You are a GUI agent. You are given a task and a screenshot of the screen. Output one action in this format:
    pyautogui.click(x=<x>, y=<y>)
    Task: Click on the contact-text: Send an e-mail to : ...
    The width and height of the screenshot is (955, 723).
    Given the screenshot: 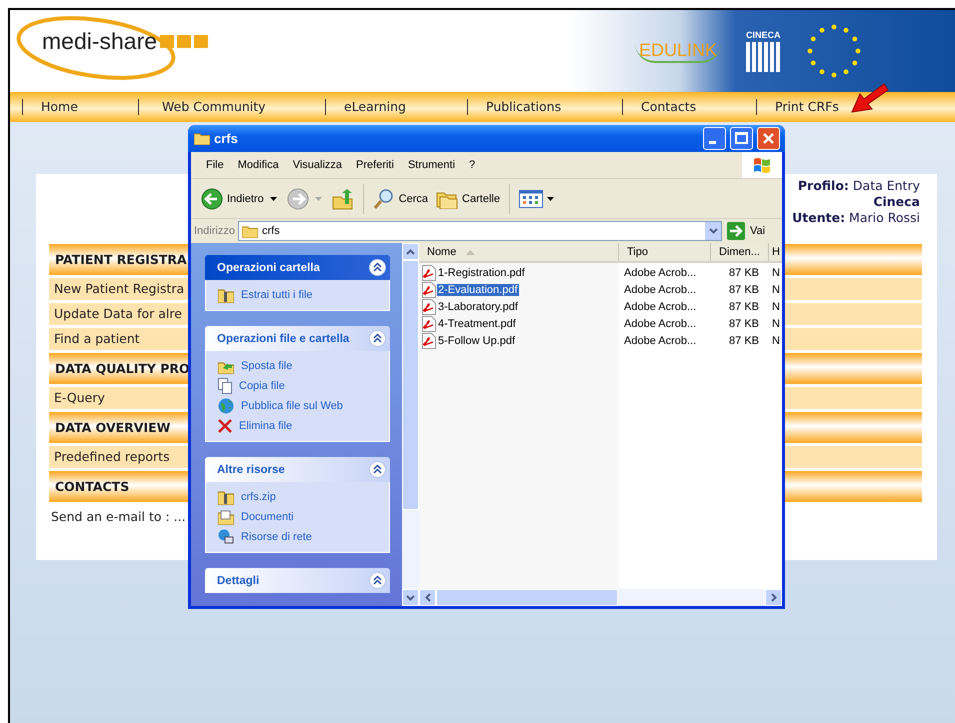 What is the action you would take?
    pyautogui.click(x=118, y=517)
    